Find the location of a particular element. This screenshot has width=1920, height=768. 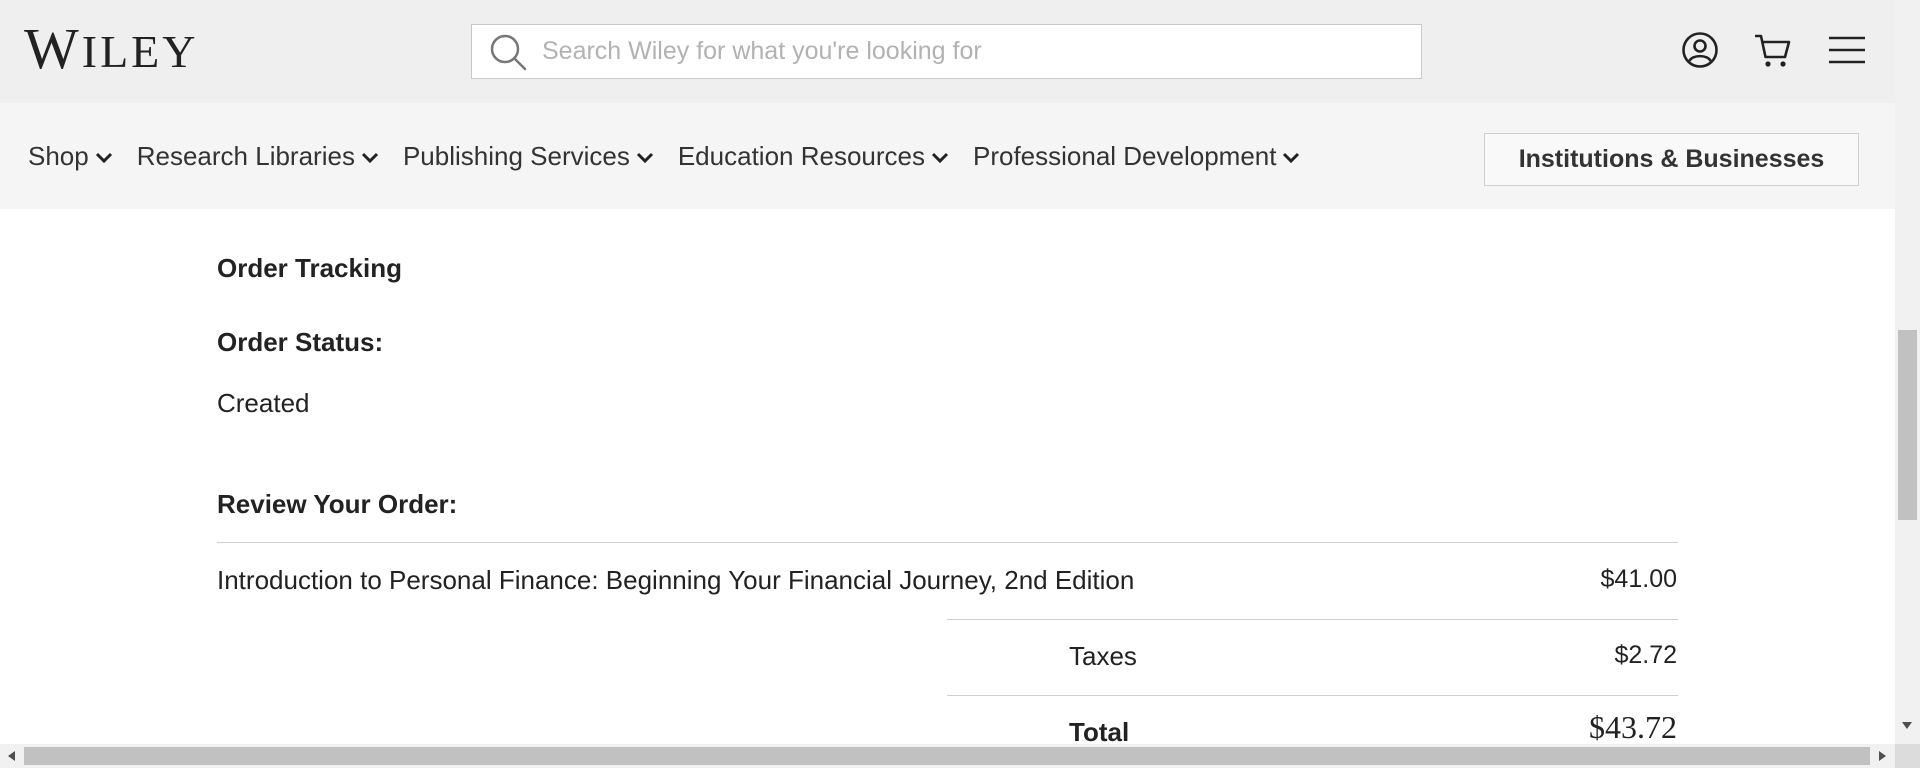

vertical-scrollbar-thumb is located at coordinates (1907, 425).